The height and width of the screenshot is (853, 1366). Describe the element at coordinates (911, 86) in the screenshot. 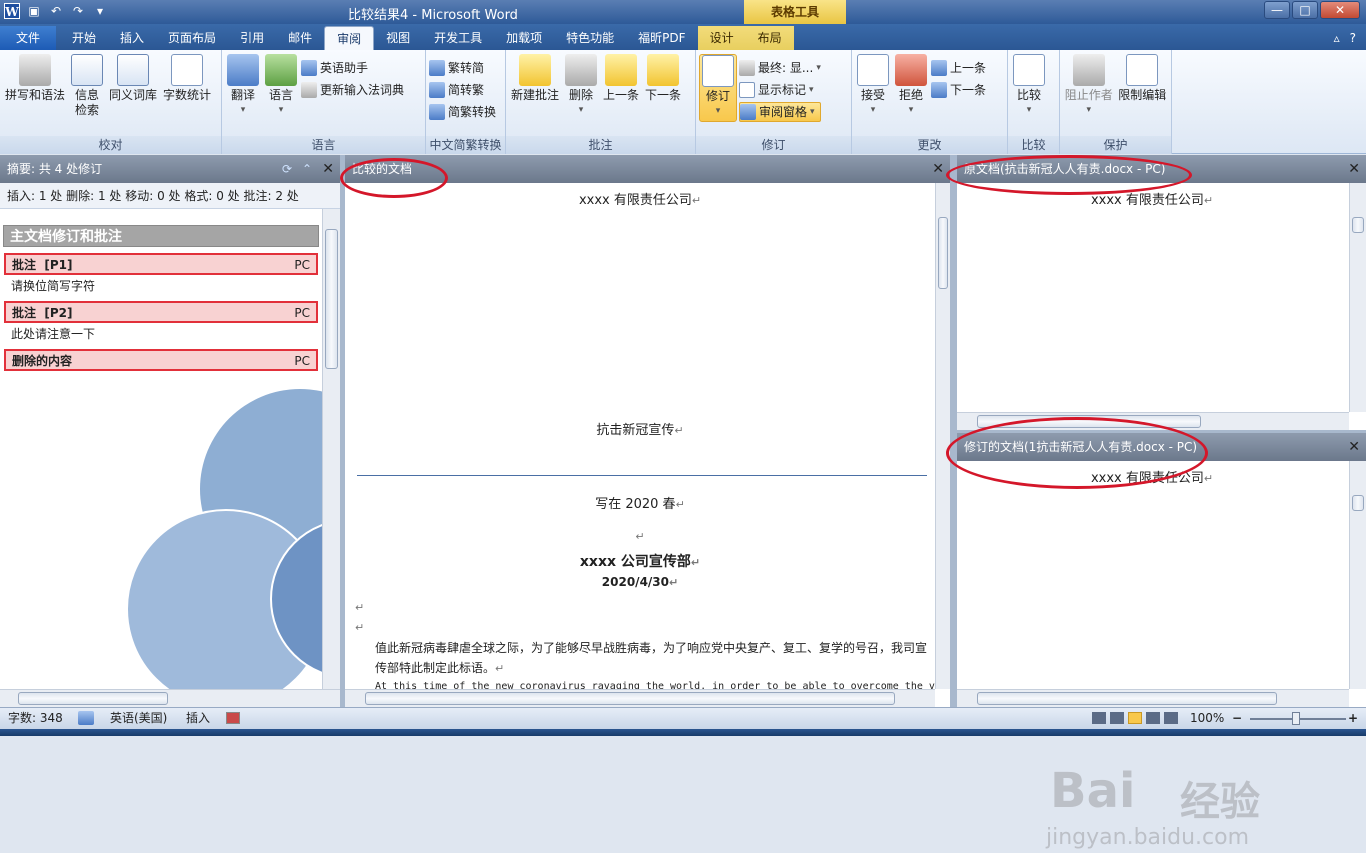

I see `reject-button: 拒绝 ▾` at that location.